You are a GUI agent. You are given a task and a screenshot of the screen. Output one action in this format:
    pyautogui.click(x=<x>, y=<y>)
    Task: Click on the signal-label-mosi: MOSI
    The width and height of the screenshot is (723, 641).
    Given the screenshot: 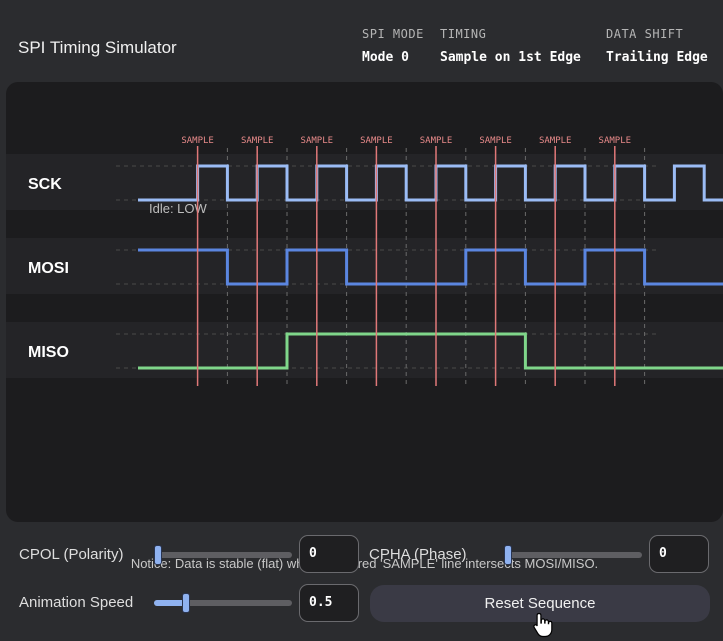 What is the action you would take?
    pyautogui.click(x=48, y=268)
    